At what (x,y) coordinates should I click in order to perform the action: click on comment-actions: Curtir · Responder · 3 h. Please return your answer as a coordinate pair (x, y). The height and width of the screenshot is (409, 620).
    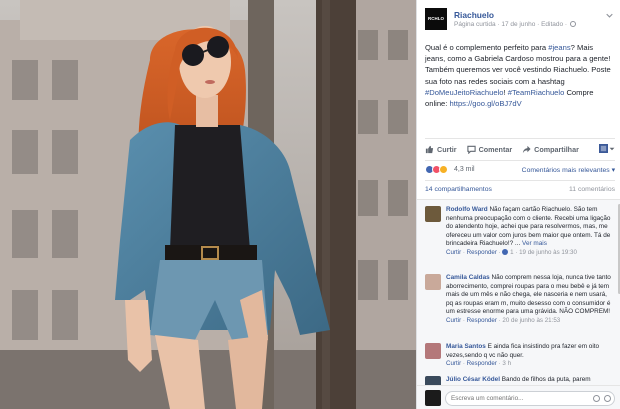
    Looking at the image, I should click on (479, 364).